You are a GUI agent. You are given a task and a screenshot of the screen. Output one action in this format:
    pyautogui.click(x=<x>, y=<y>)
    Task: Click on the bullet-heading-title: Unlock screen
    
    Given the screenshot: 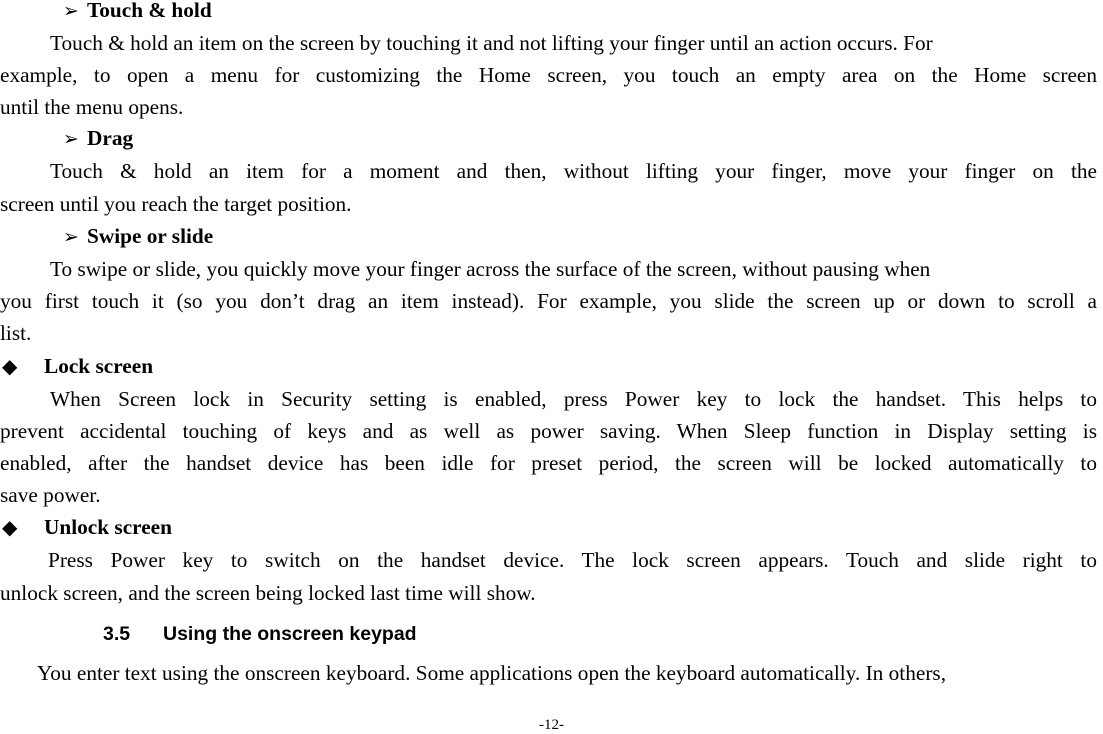 What is the action you would take?
    pyautogui.click(x=108, y=527)
    